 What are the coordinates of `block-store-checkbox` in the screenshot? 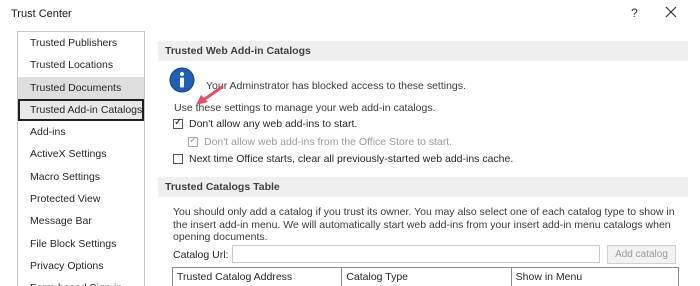 It's located at (193, 141).